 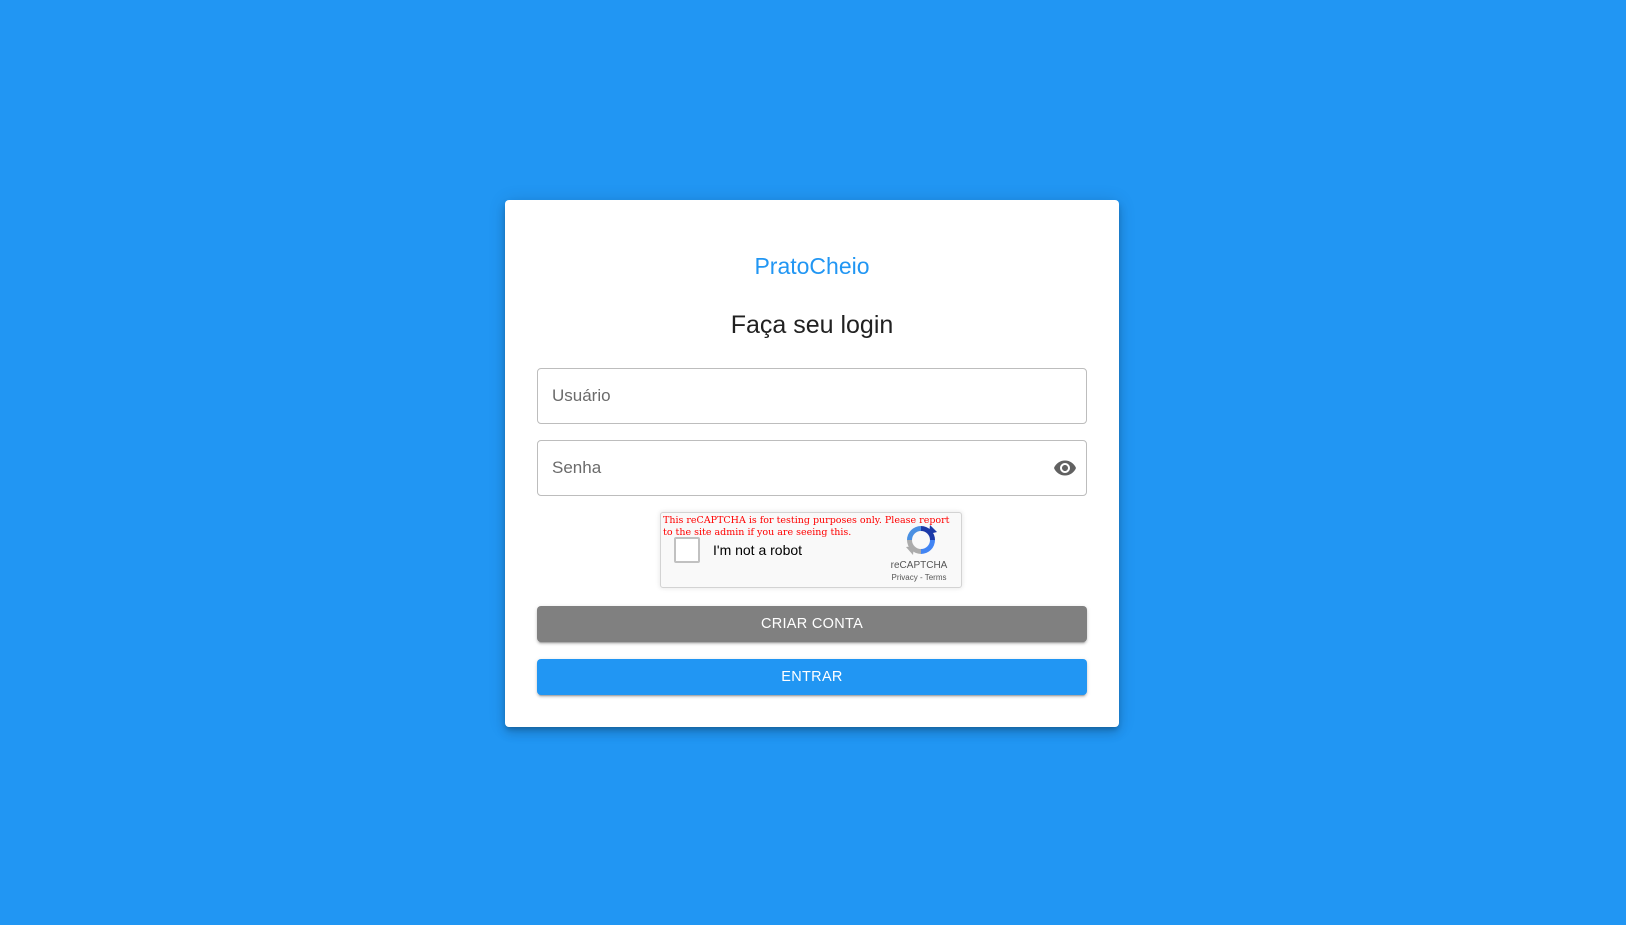 I want to click on password-input, so click(x=812, y=468).